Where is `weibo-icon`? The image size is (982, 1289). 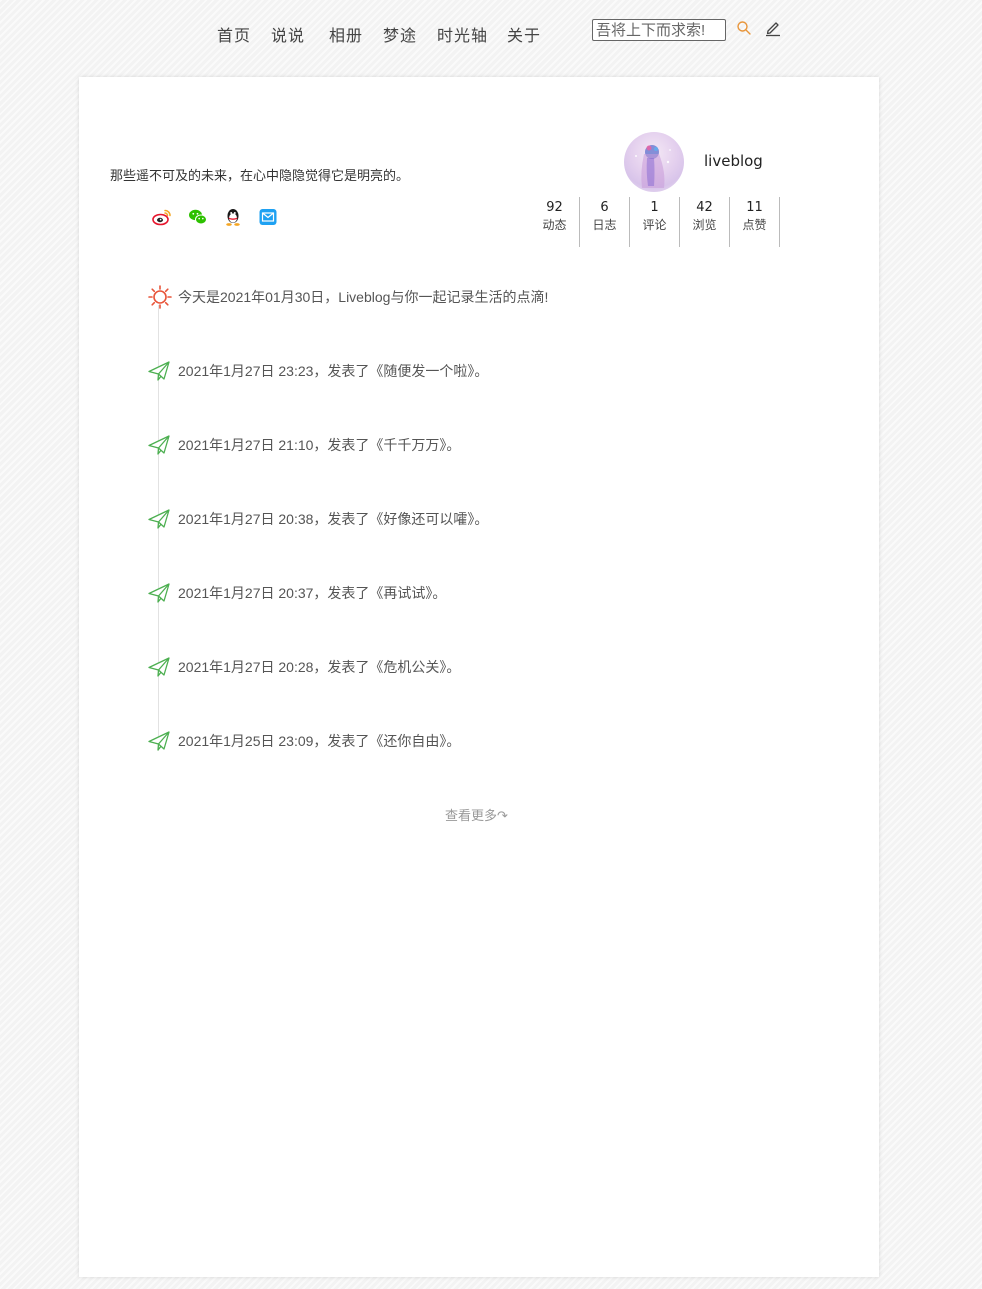
weibo-icon is located at coordinates (162, 217).